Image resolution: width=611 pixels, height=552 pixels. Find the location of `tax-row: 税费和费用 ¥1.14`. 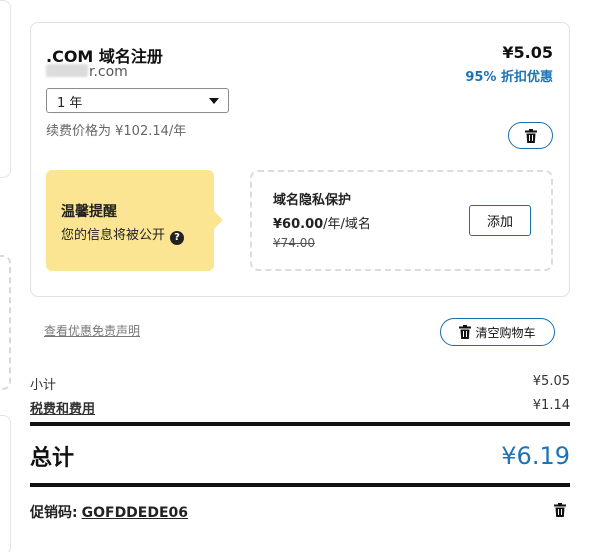

tax-row: 税费和费用 ¥1.14 is located at coordinates (300, 407).